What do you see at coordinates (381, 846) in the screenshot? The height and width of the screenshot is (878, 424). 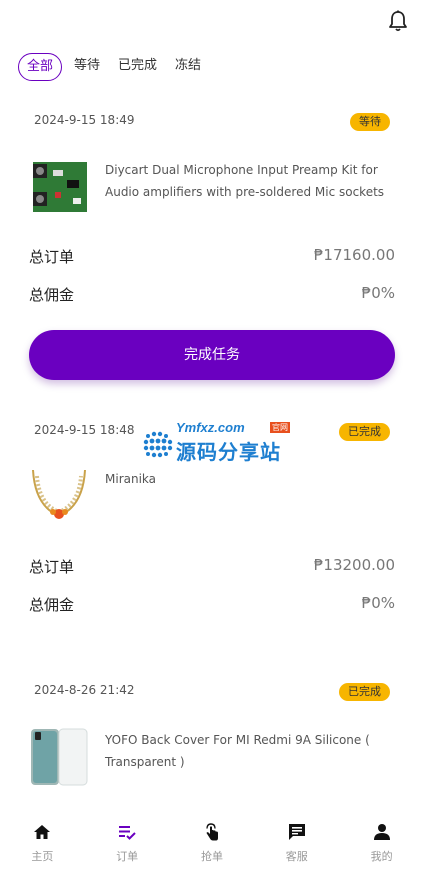 I see `nav-profile: 我的` at bounding box center [381, 846].